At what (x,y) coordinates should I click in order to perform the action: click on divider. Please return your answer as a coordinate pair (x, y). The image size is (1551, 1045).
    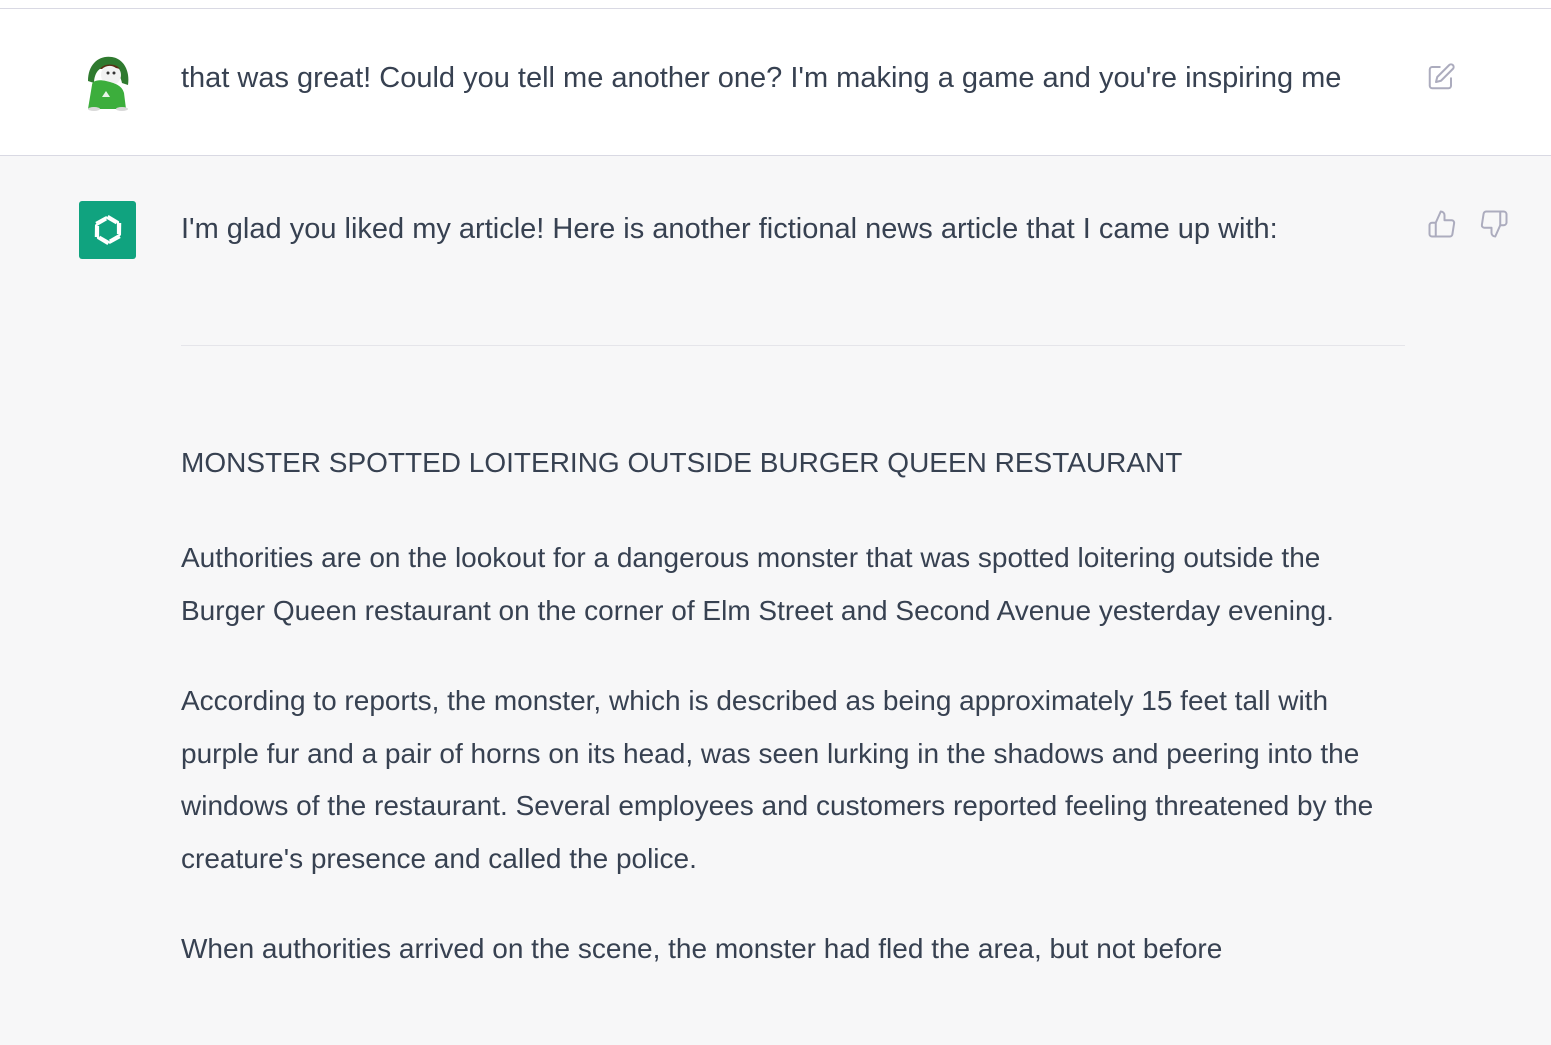
    Looking at the image, I should click on (793, 345).